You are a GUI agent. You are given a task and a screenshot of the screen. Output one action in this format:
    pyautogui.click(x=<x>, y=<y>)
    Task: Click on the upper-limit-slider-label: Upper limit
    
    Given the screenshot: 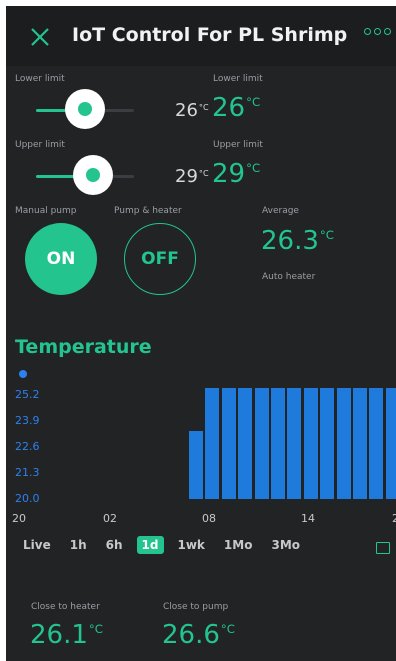 What is the action you would take?
    pyautogui.click(x=40, y=145)
    